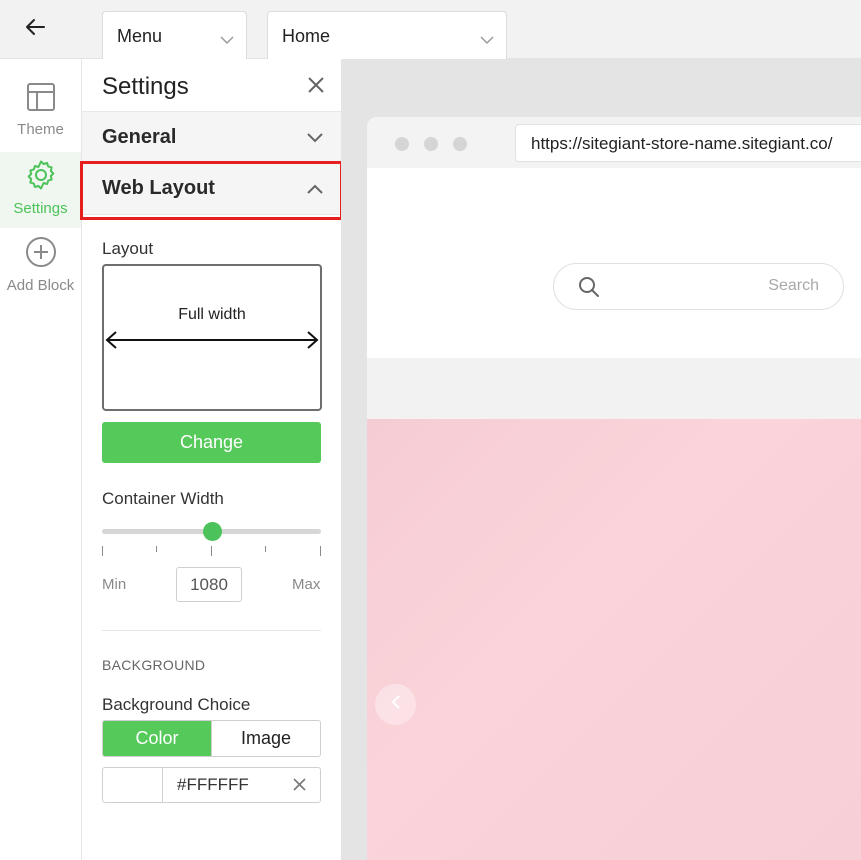 The height and width of the screenshot is (860, 861). I want to click on background-color-option: Color, so click(157, 738).